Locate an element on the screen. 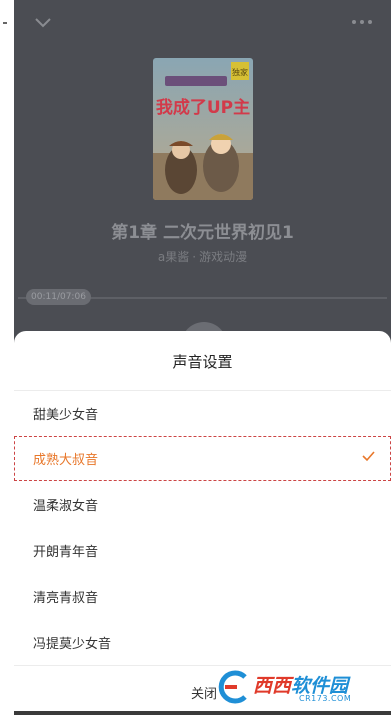  voice-option-label: 甜美少女音 is located at coordinates (66, 415).